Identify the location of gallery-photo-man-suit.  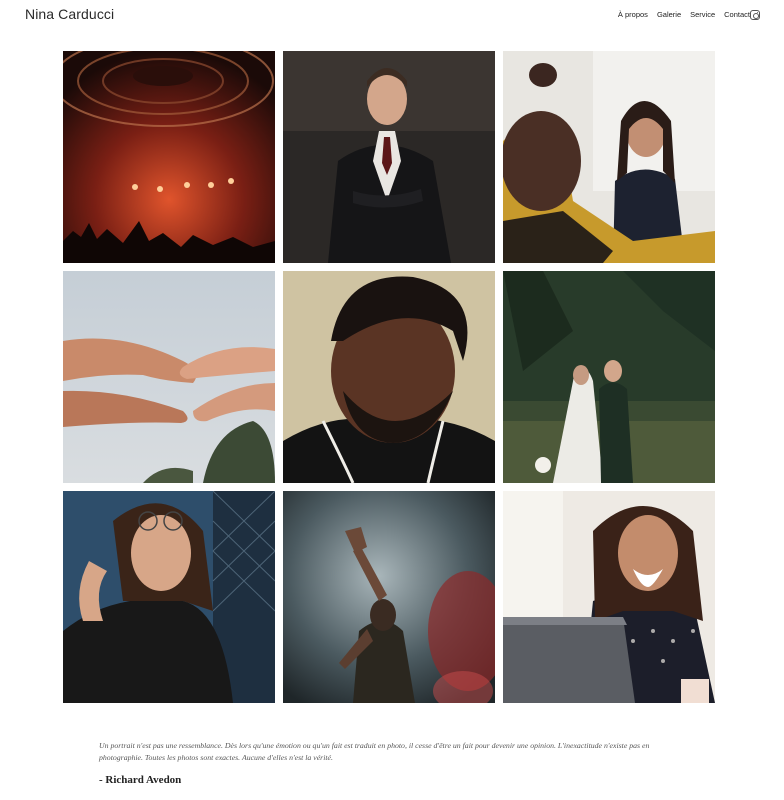
(389, 157).